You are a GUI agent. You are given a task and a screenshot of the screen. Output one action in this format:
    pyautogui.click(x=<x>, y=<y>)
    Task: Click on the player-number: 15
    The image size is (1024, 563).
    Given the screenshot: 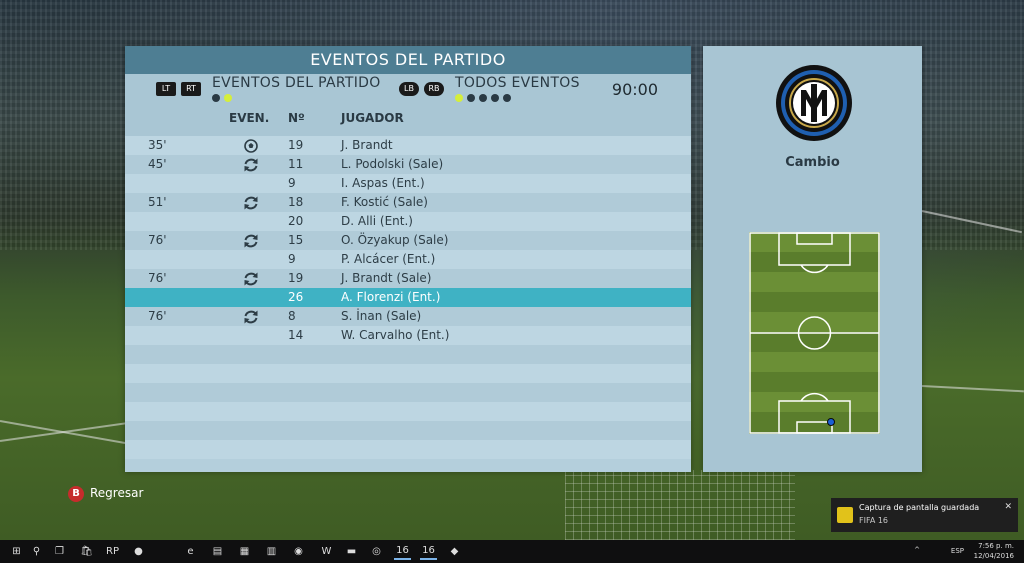 What is the action you would take?
    pyautogui.click(x=296, y=240)
    